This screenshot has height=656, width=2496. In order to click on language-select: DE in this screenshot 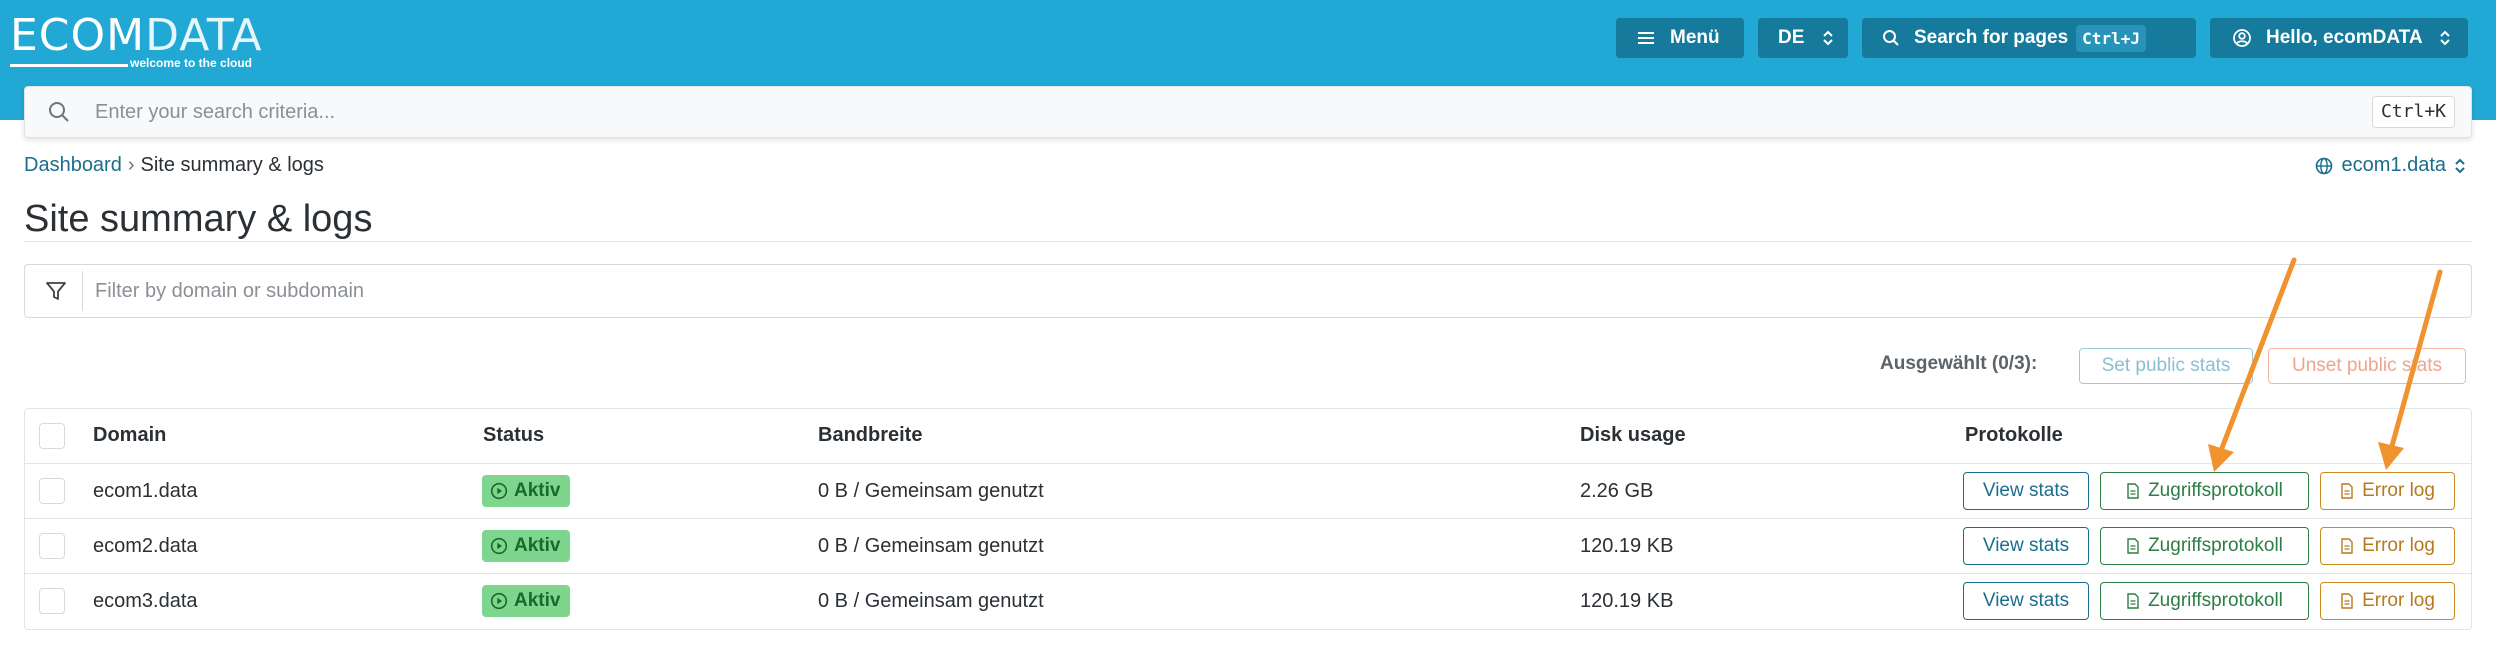, I will do `click(1803, 38)`.